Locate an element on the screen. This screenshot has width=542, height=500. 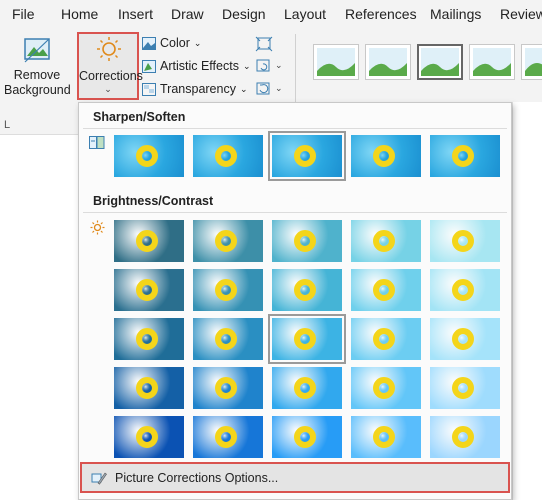
tab-draw: Draw is located at coordinates (187, 14).